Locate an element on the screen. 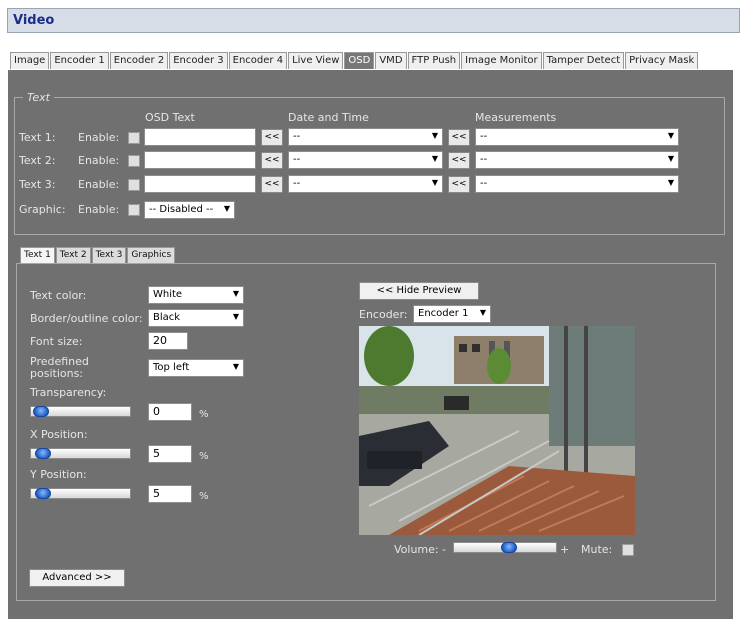  text-color-value: White is located at coordinates (168, 294).